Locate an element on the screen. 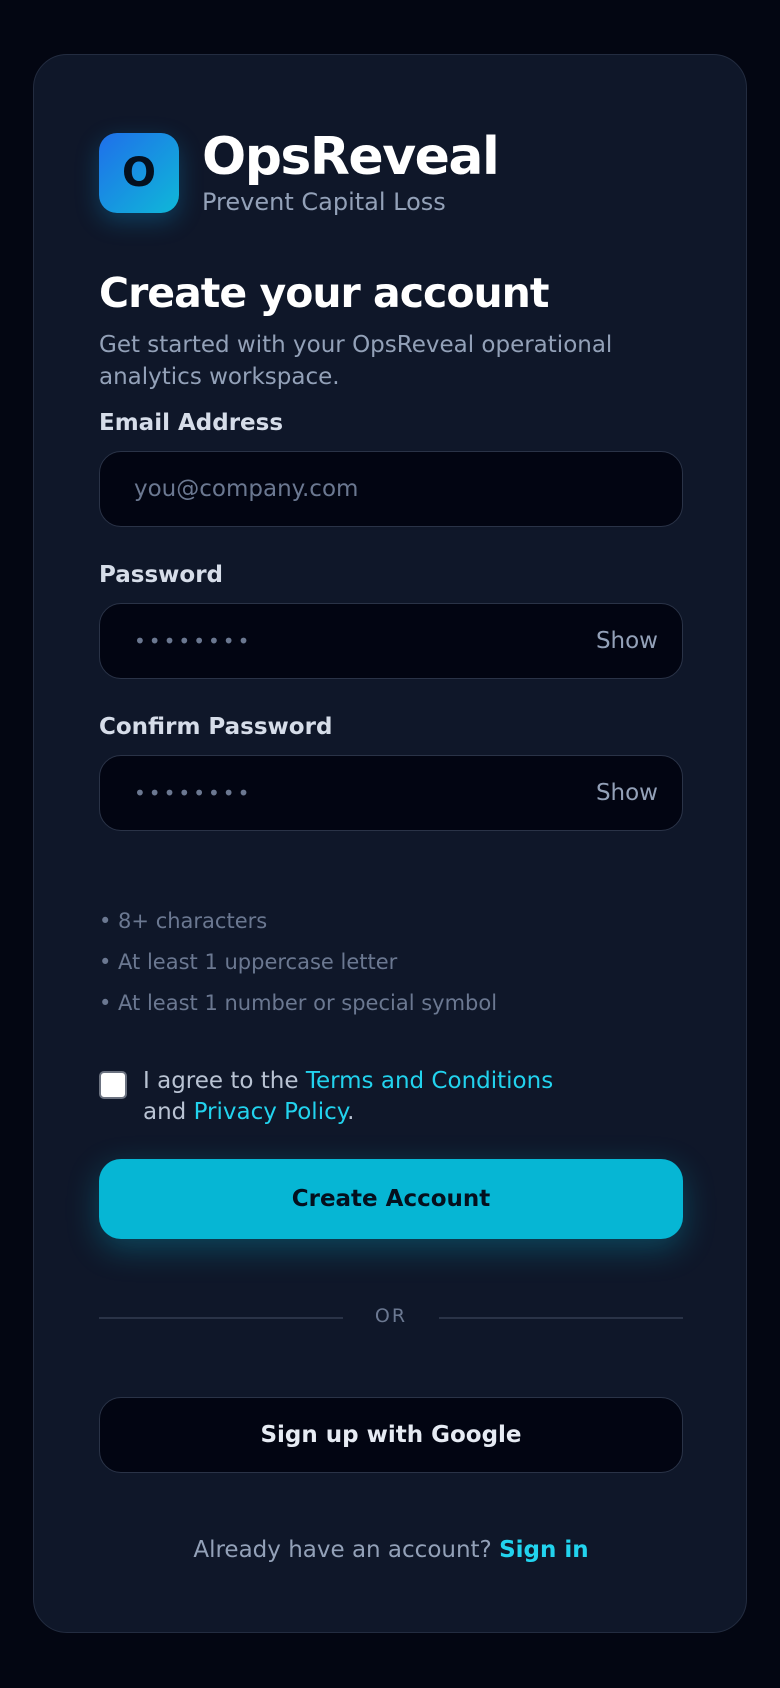 This screenshot has height=1688, width=780. terms-link: Terms and Conditions is located at coordinates (429, 1081).